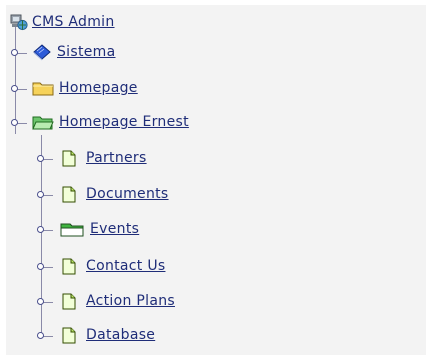 The width and height of the screenshot is (433, 360). I want to click on tree-item-action-plans: Action Plans, so click(117, 301).